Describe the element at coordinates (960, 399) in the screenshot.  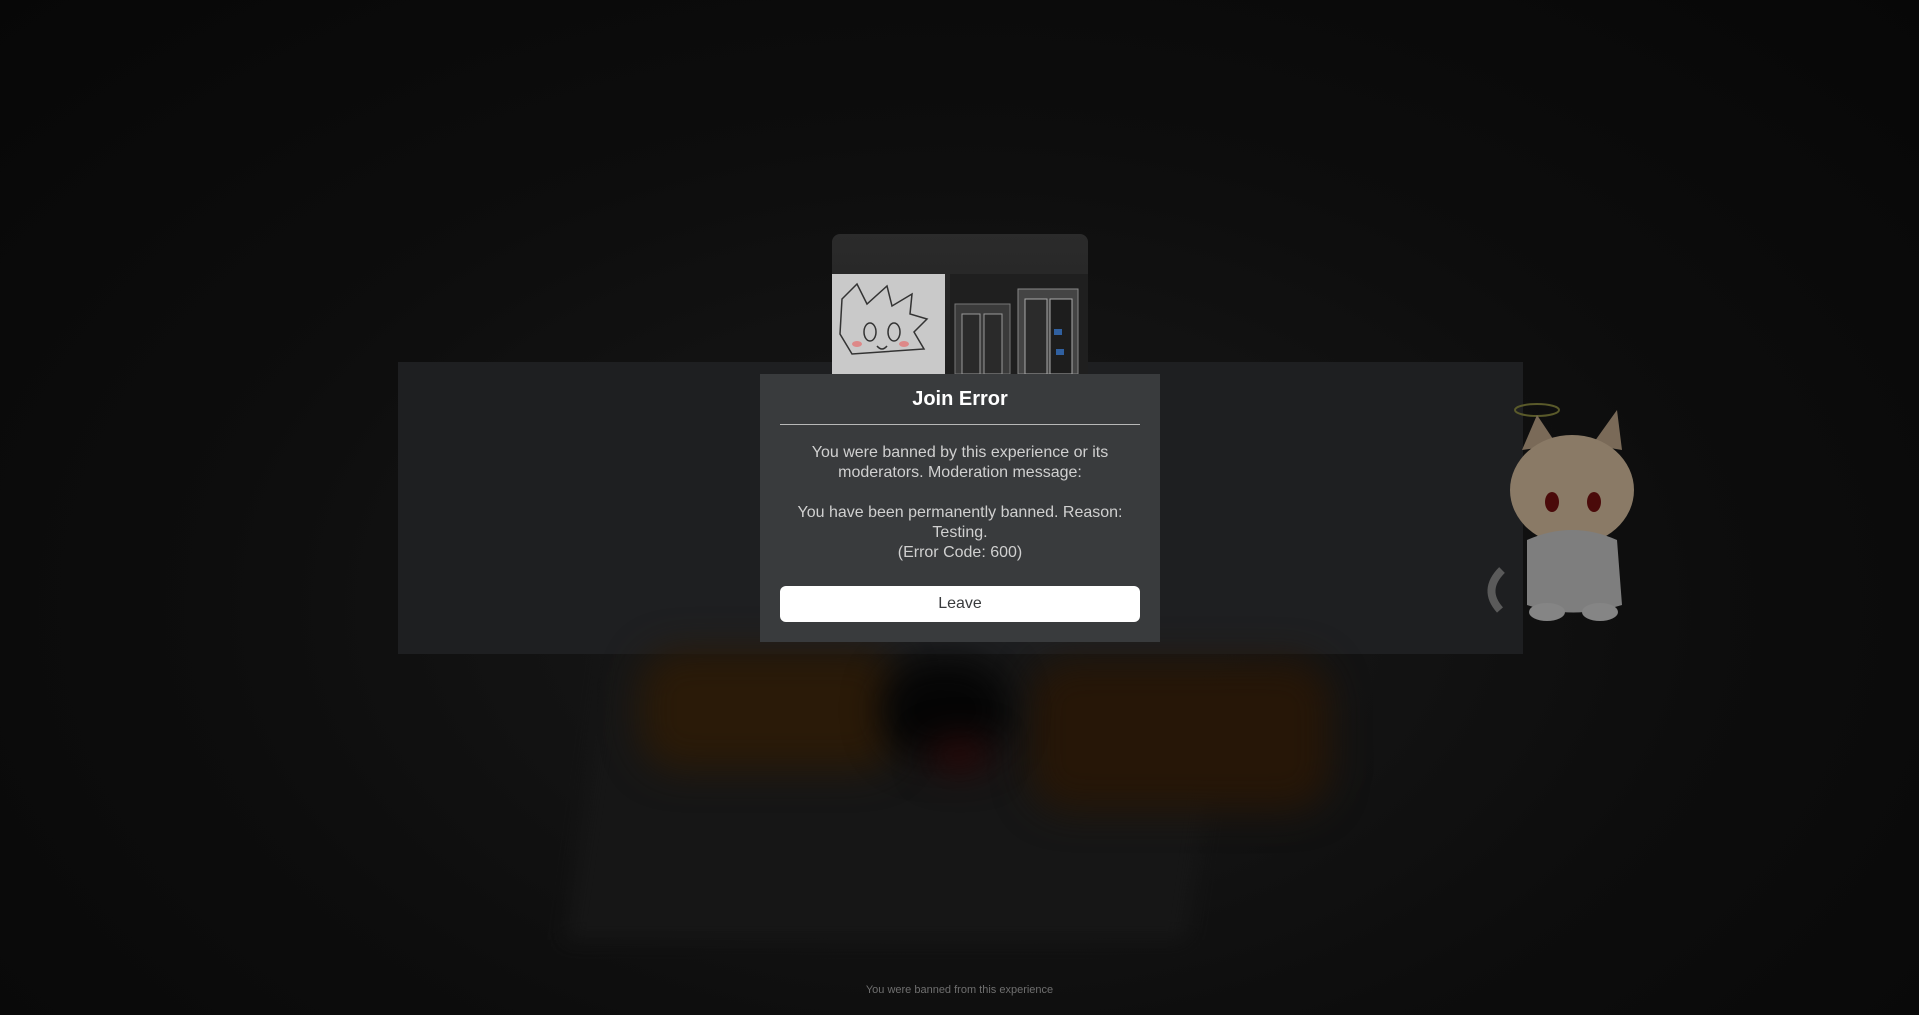
I see `dialog-title: Join Error` at that location.